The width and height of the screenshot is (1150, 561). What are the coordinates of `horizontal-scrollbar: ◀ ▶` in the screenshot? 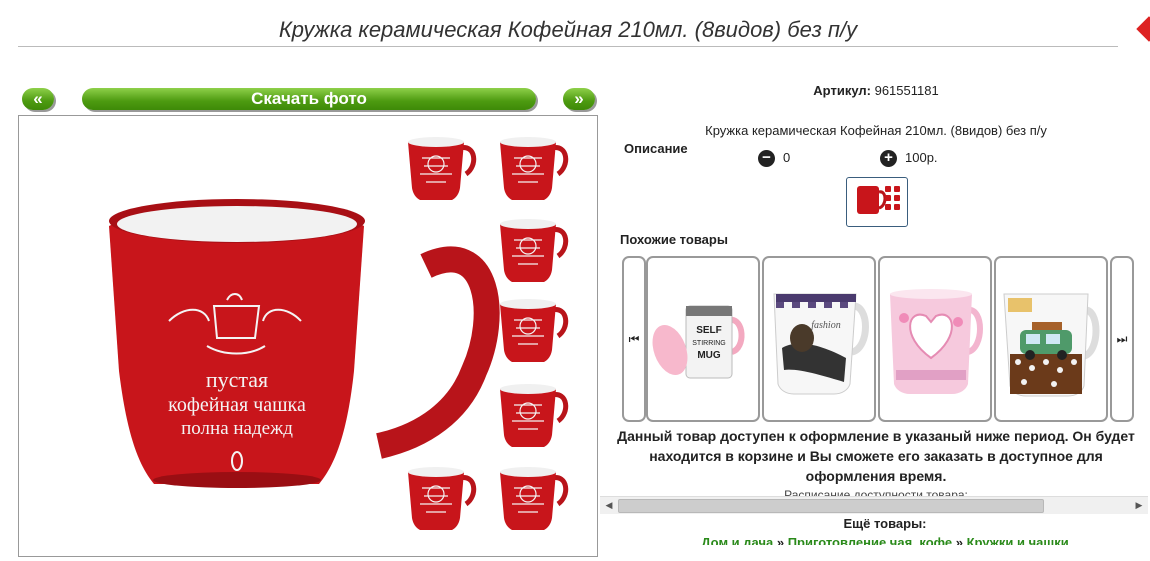 It's located at (874, 505).